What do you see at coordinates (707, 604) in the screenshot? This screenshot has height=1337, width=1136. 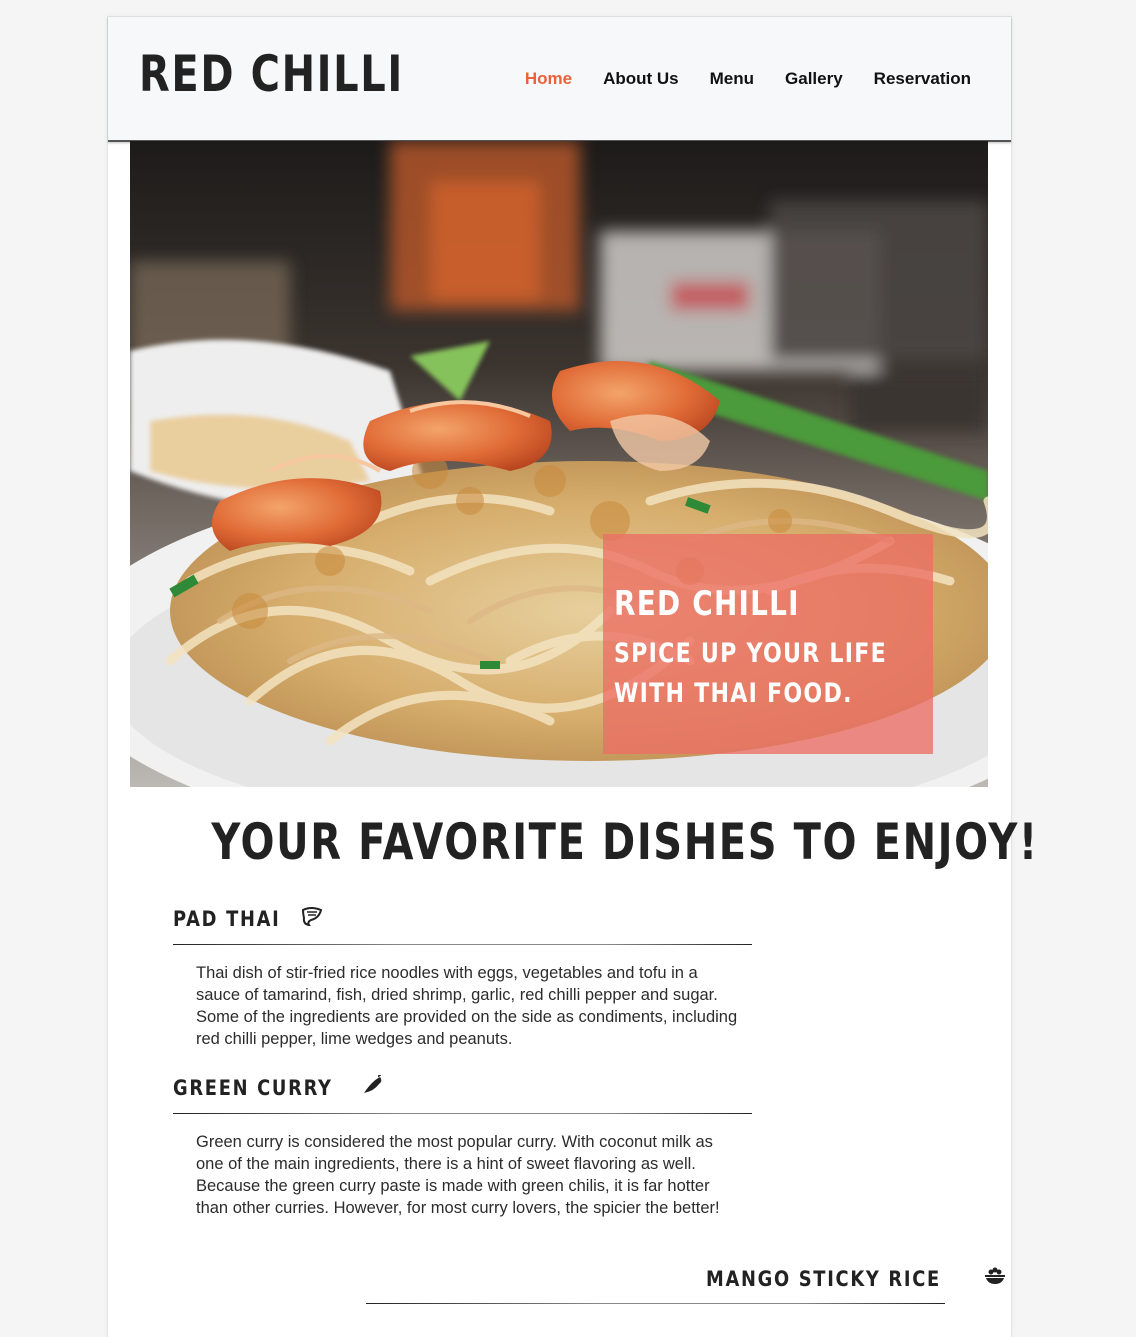 I see `hero-title: RED CHILLI` at bounding box center [707, 604].